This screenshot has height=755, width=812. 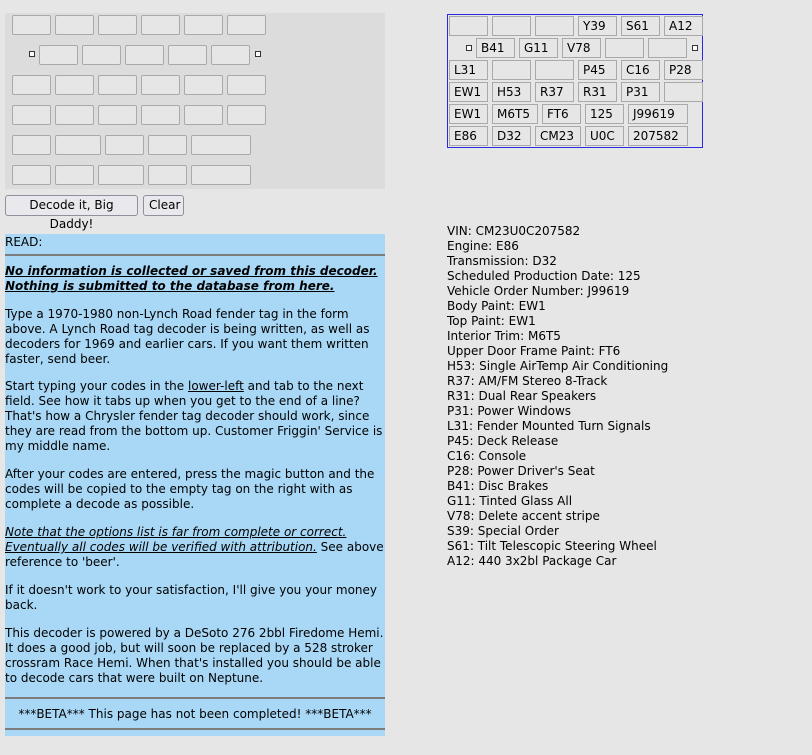 What do you see at coordinates (32, 54) in the screenshot?
I see `row-marker-left` at bounding box center [32, 54].